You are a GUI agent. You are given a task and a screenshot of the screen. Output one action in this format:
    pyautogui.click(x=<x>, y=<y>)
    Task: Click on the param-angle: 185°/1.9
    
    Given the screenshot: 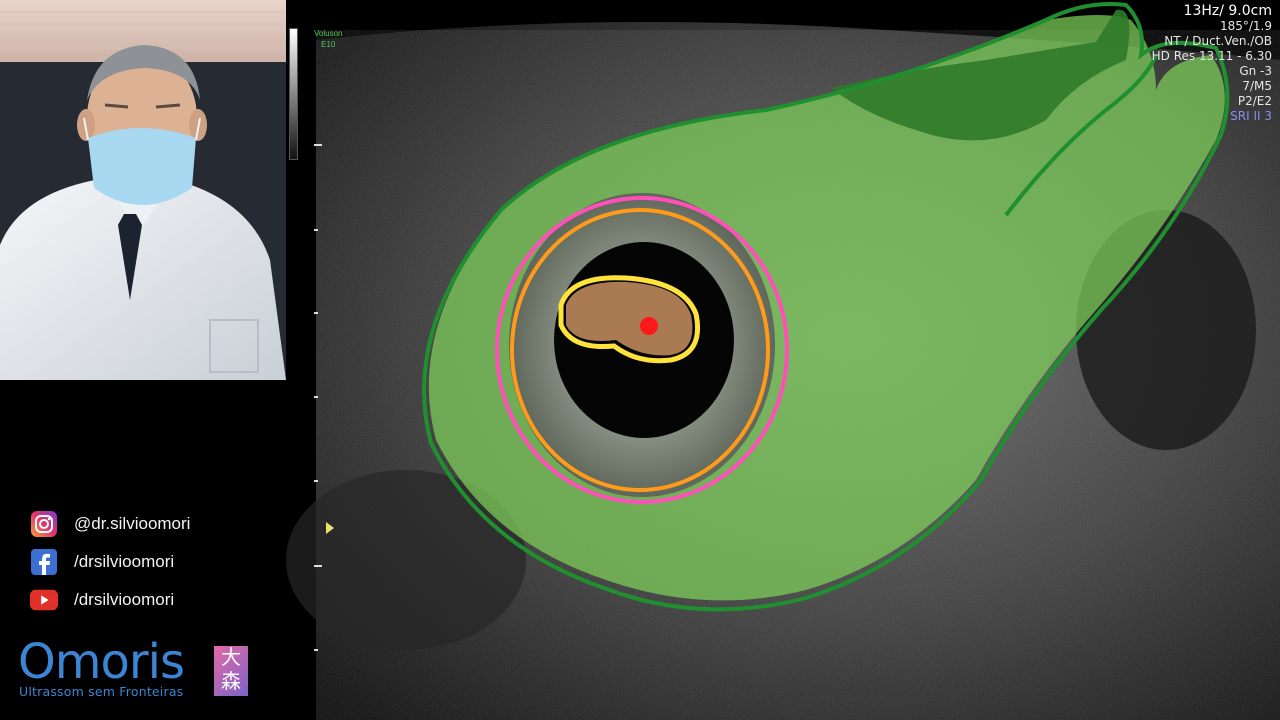 What is the action you would take?
    pyautogui.click(x=1245, y=26)
    